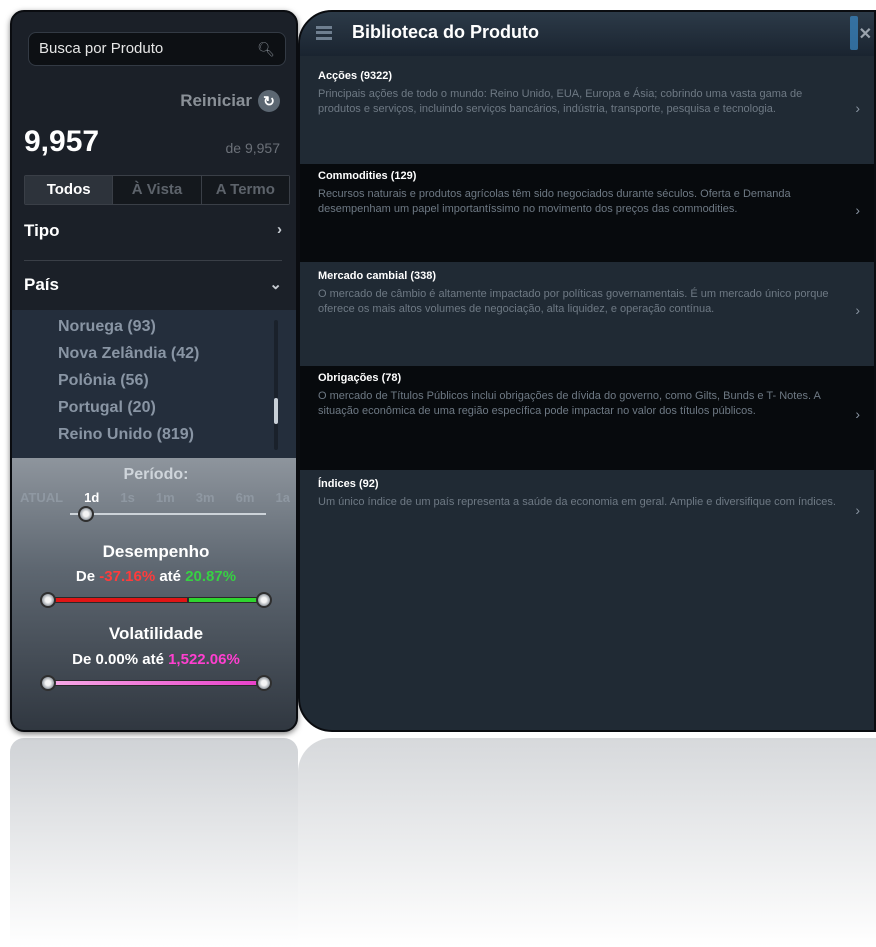 The image size is (876, 947). Describe the element at coordinates (107, 408) in the screenshot. I see `country-item: Portugal (20)` at that location.